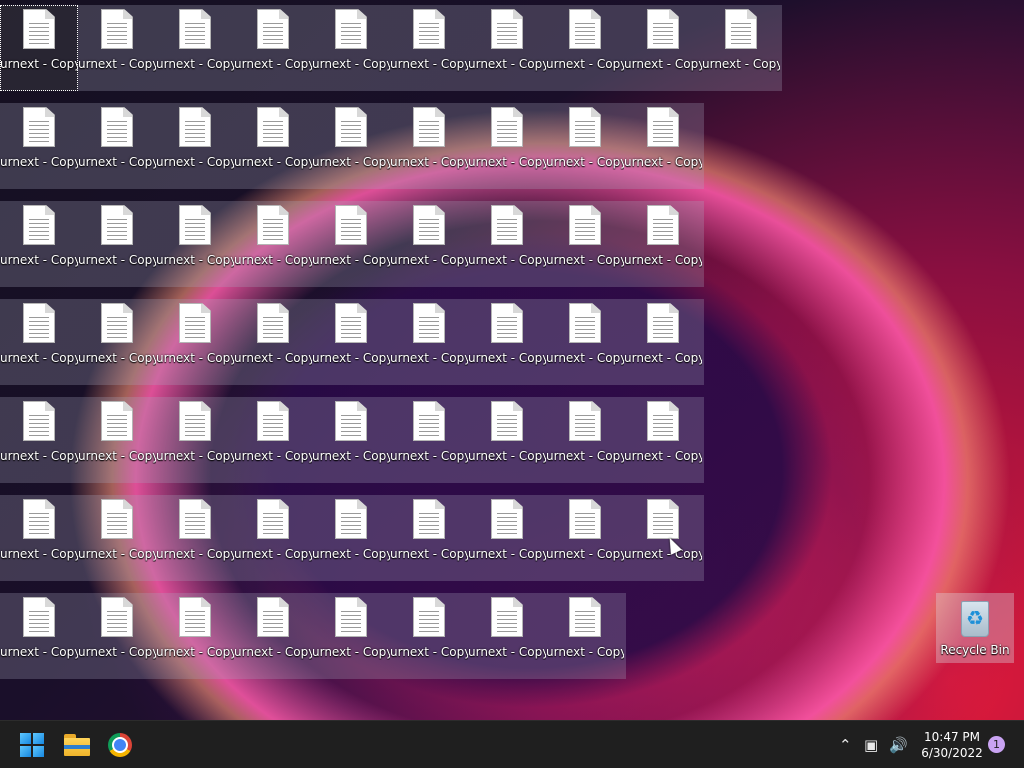 The height and width of the screenshot is (768, 1024). What do you see at coordinates (39, 48) in the screenshot?
I see `desktop-file-item: urnext - Copy (5) - Copy.txt` at bounding box center [39, 48].